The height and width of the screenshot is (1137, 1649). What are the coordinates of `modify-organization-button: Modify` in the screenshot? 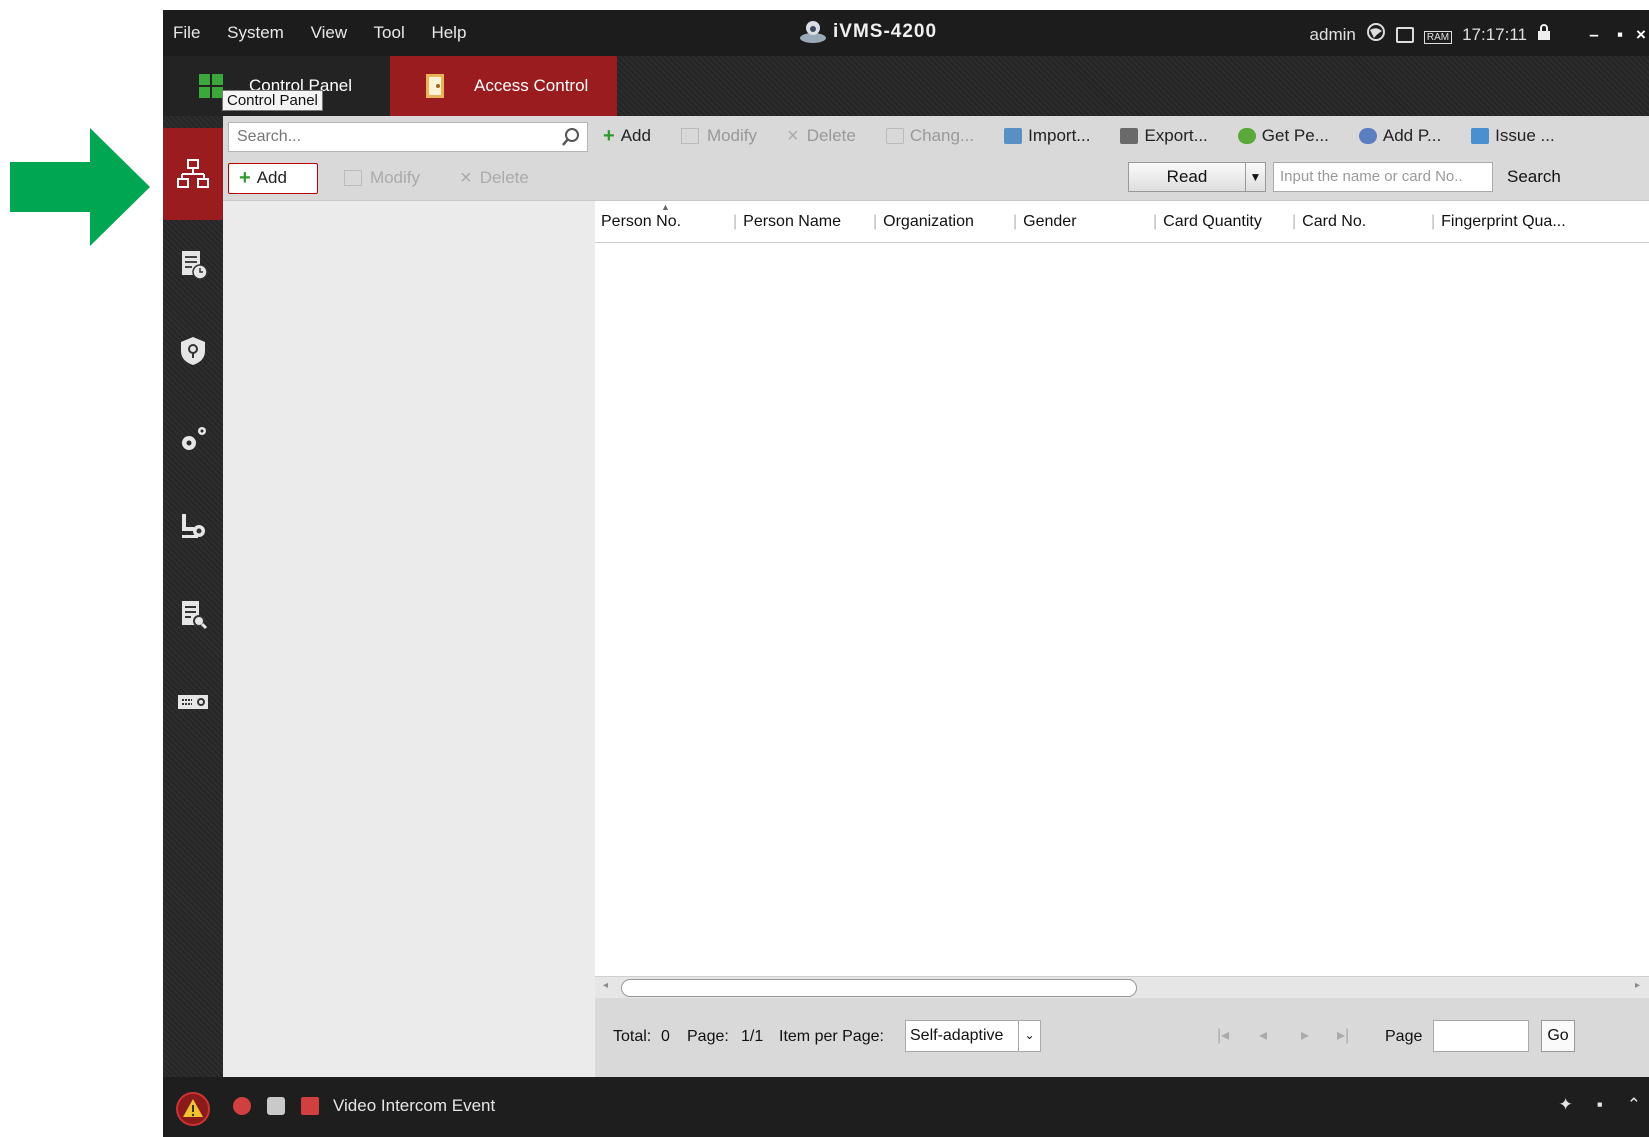 It's located at (381, 178).